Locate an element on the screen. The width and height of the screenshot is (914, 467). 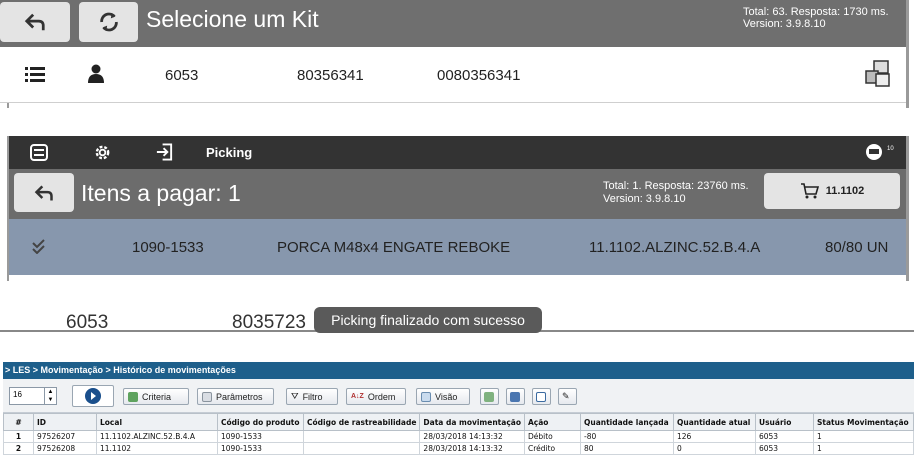
column-header: # is located at coordinates (18, 422).